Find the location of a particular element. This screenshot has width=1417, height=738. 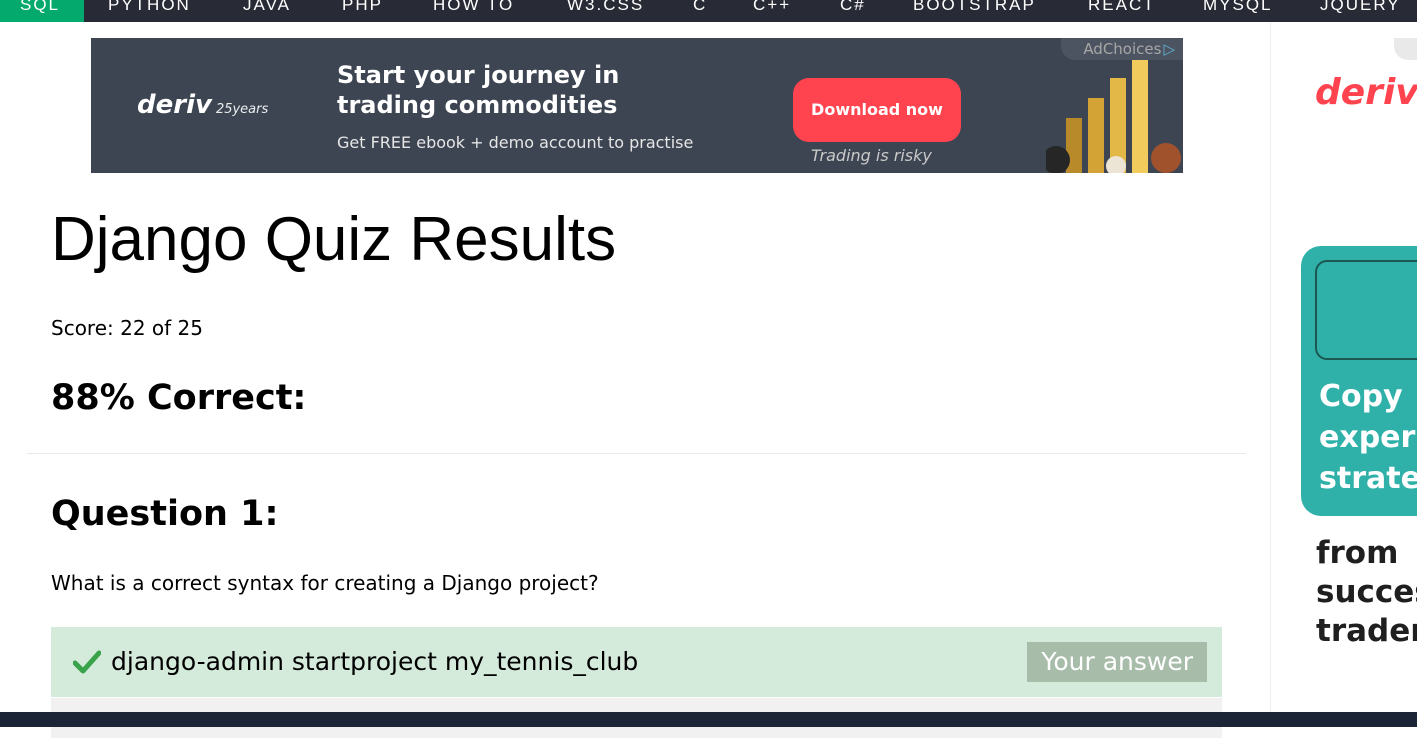

nav-item-java: JAVA is located at coordinates (267, 11).